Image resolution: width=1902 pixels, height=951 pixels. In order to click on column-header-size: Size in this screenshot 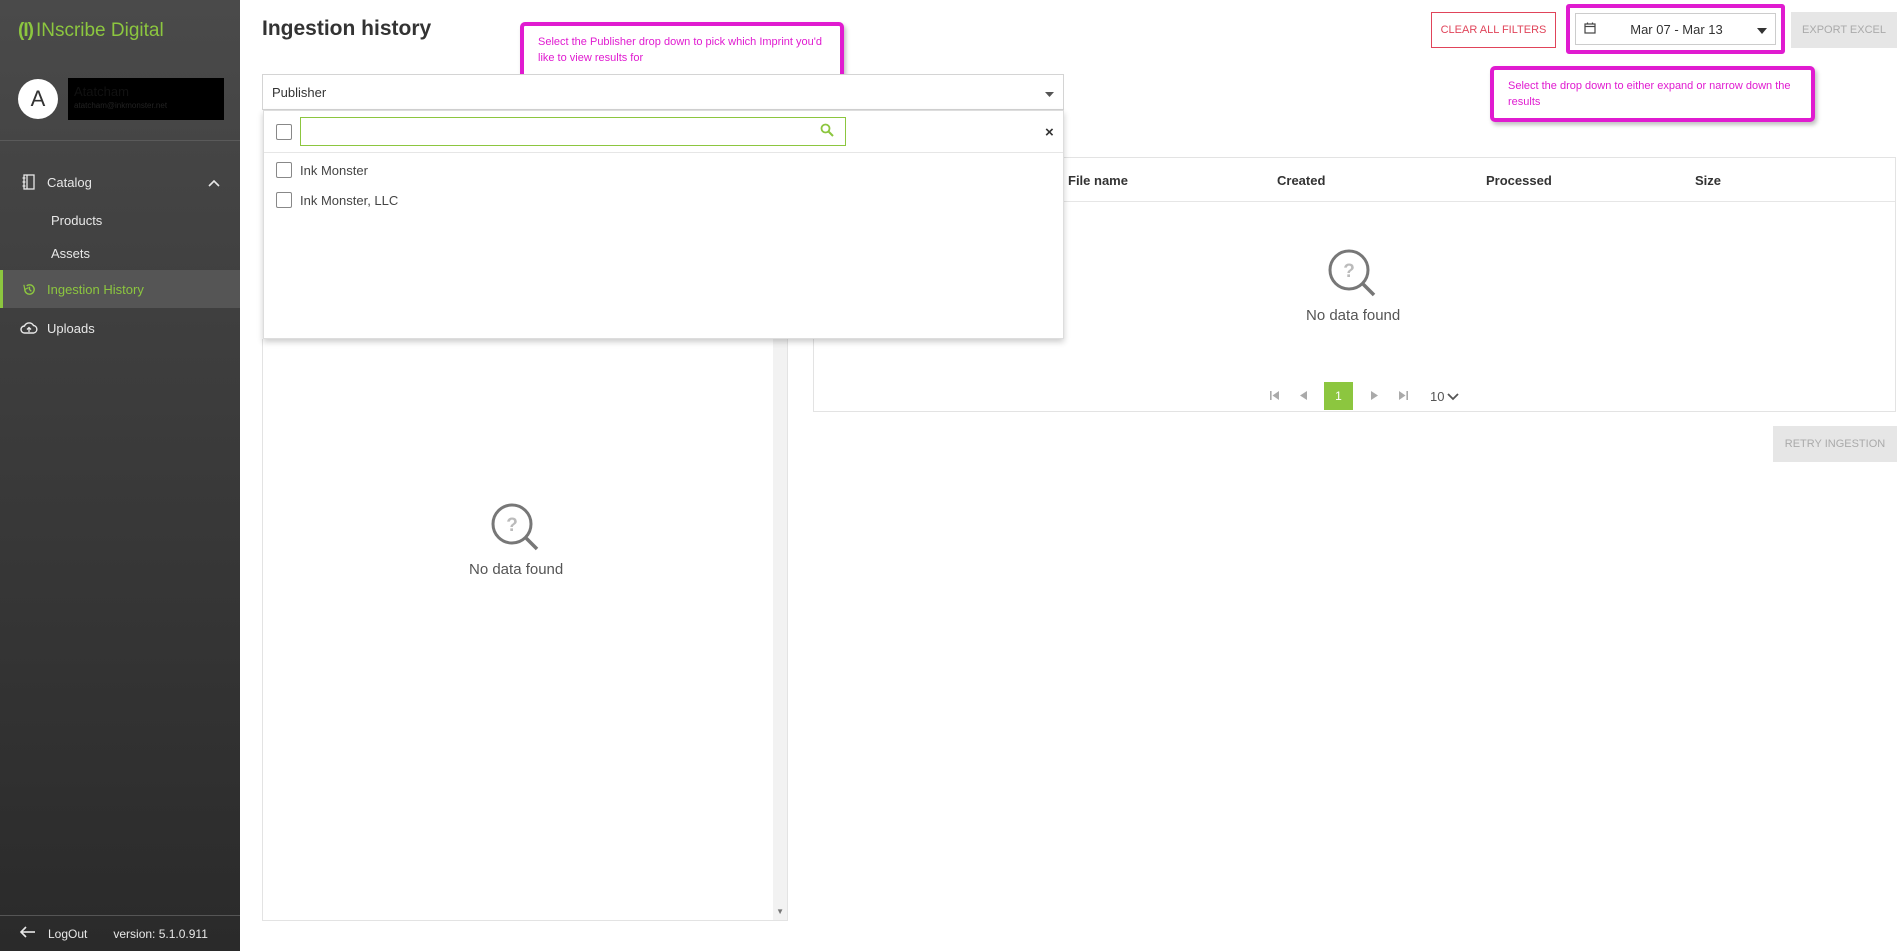, I will do `click(1708, 180)`.